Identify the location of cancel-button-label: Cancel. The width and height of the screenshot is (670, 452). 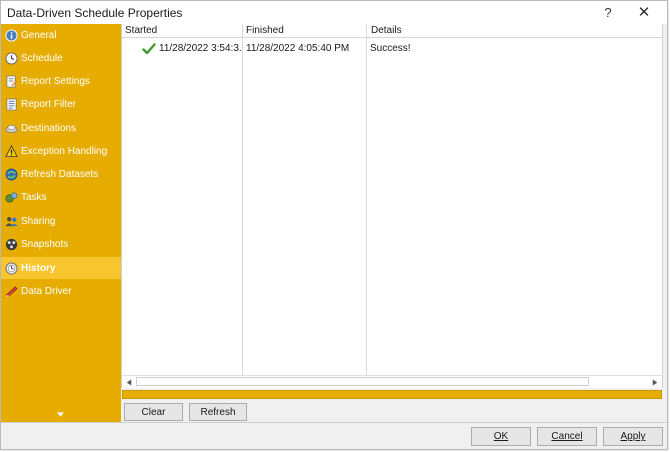
(567, 436).